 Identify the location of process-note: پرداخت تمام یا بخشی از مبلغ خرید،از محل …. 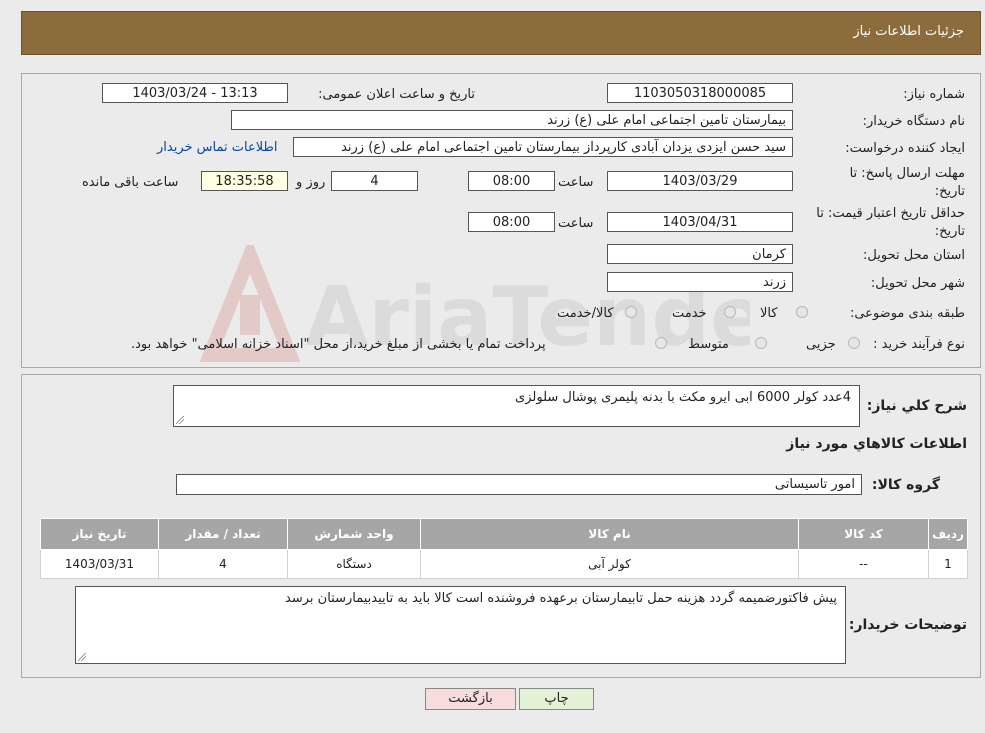
(338, 344).